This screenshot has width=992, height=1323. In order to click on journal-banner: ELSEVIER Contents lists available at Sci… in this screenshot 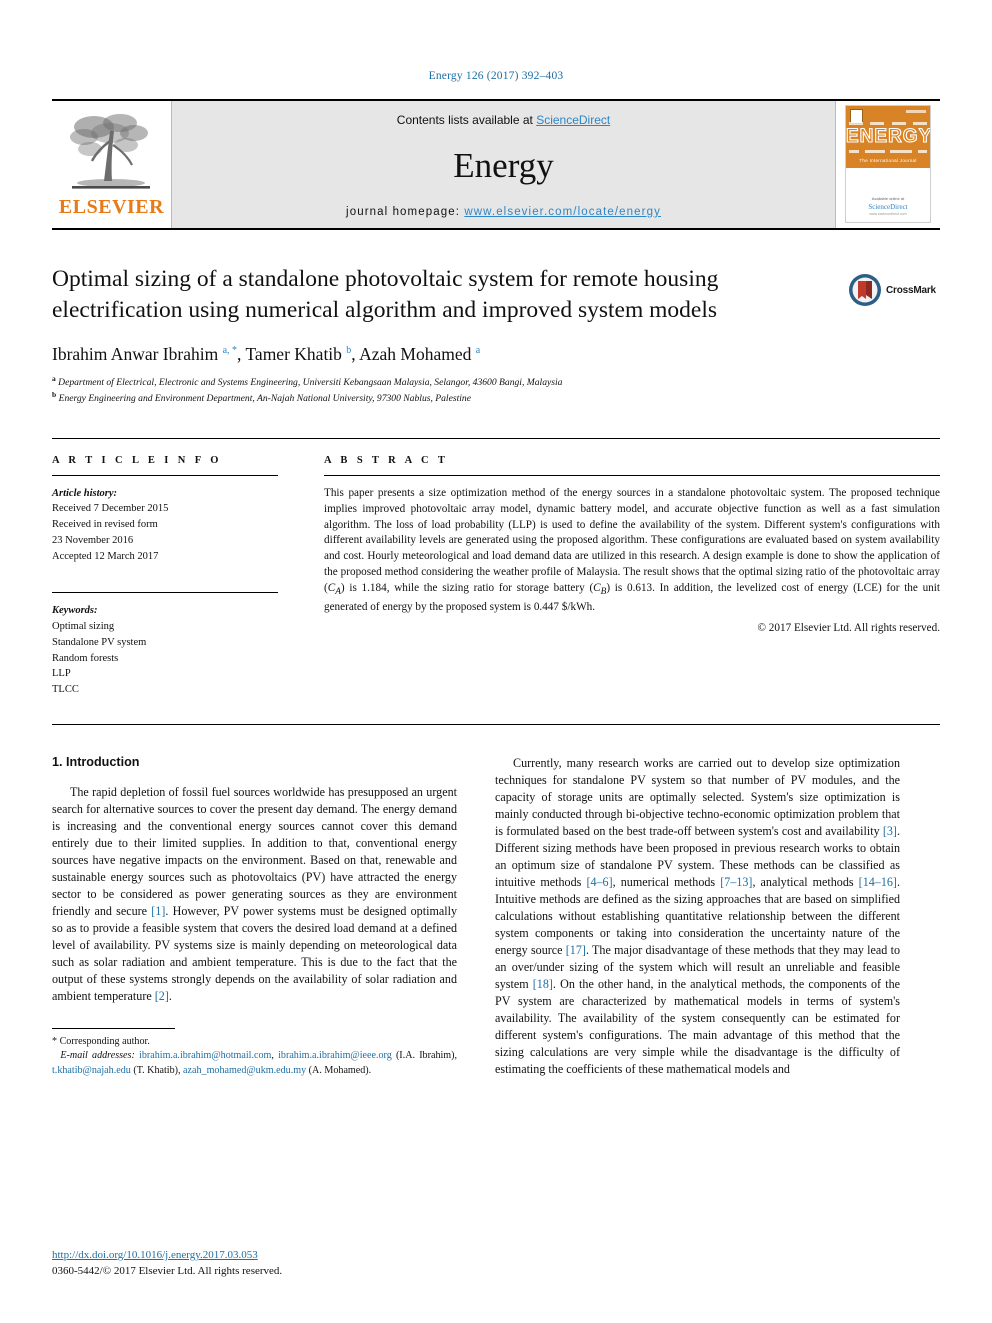, I will do `click(496, 164)`.